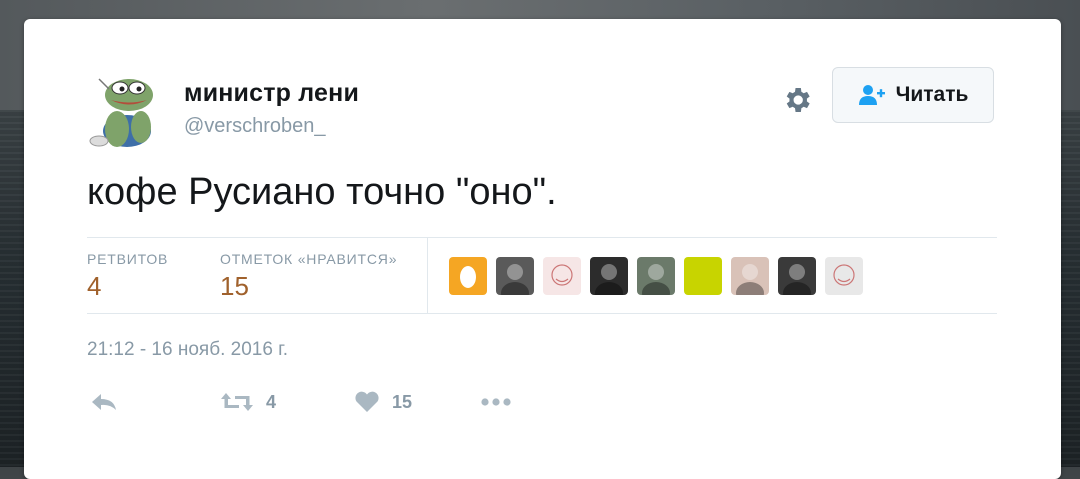 This screenshot has height=479, width=1080. What do you see at coordinates (237, 402) in the screenshot?
I see `retweet-icon` at bounding box center [237, 402].